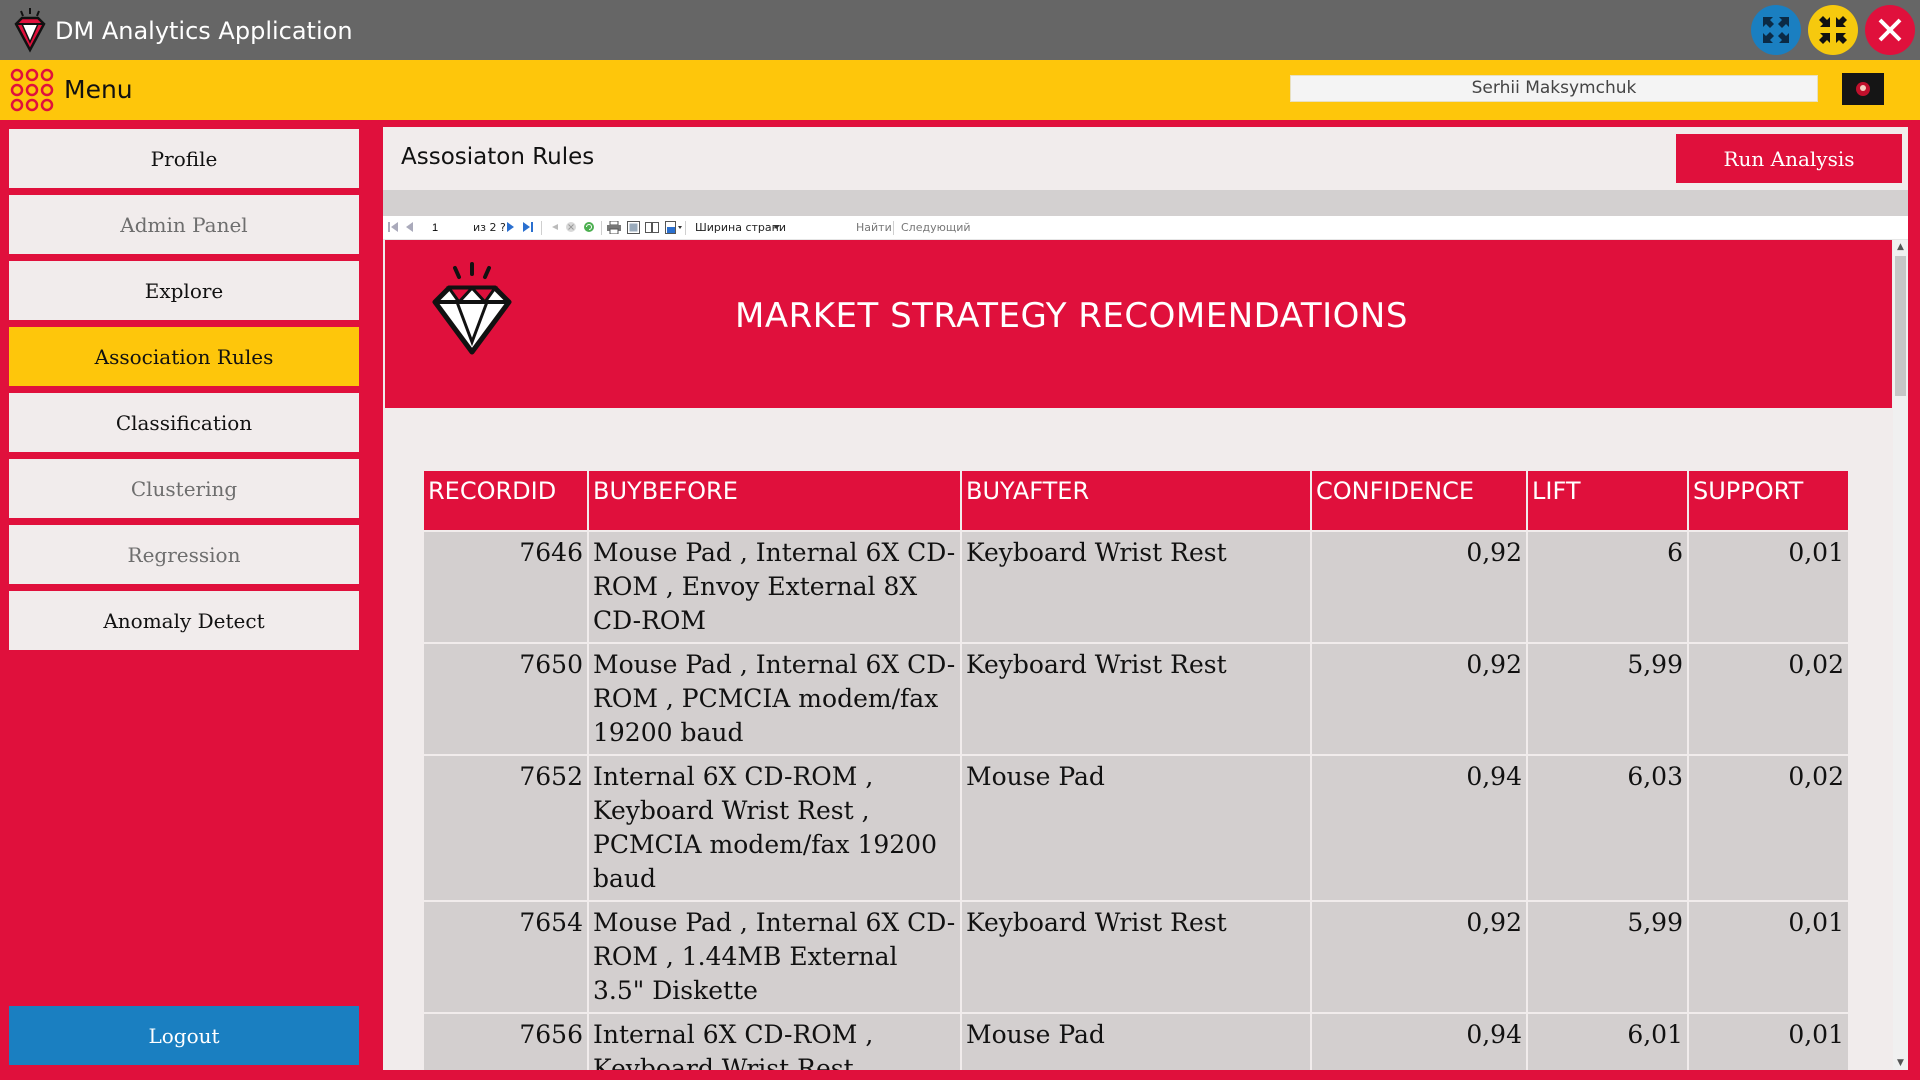  I want to click on user-avatar-icon, so click(1863, 89).